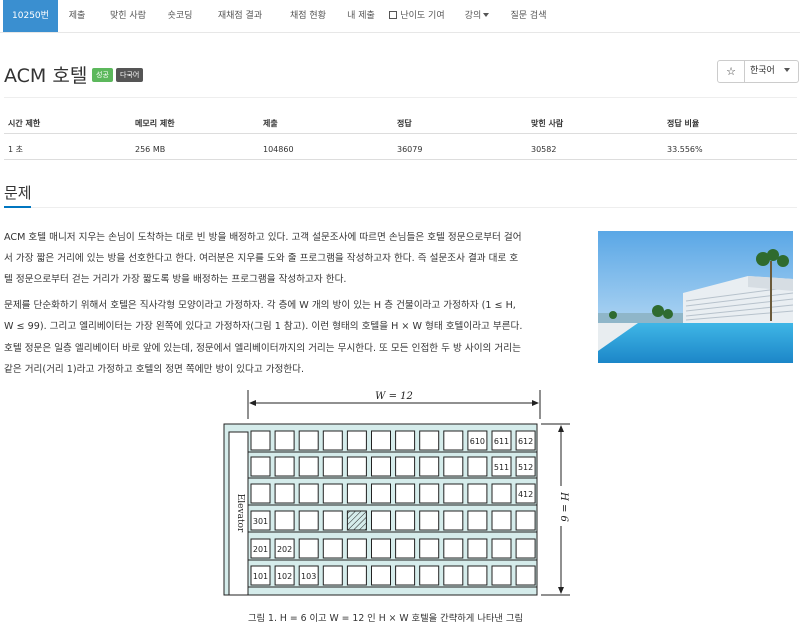  Describe the element at coordinates (394, 396) in the screenshot. I see `width-label: W = 12` at that location.